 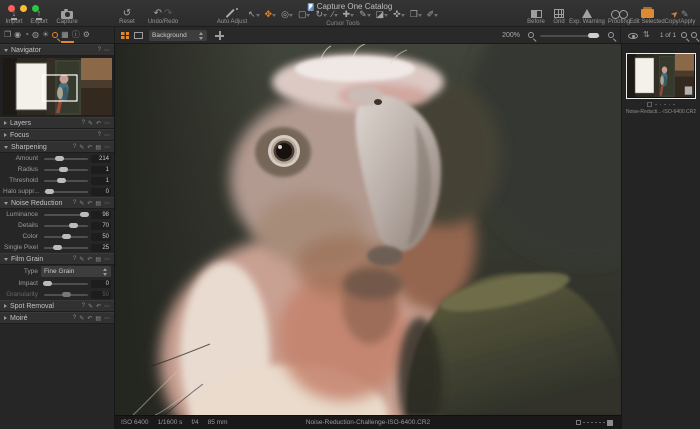 What do you see at coordinates (593, 35) in the screenshot?
I see `zoom-slider-thumb` at bounding box center [593, 35].